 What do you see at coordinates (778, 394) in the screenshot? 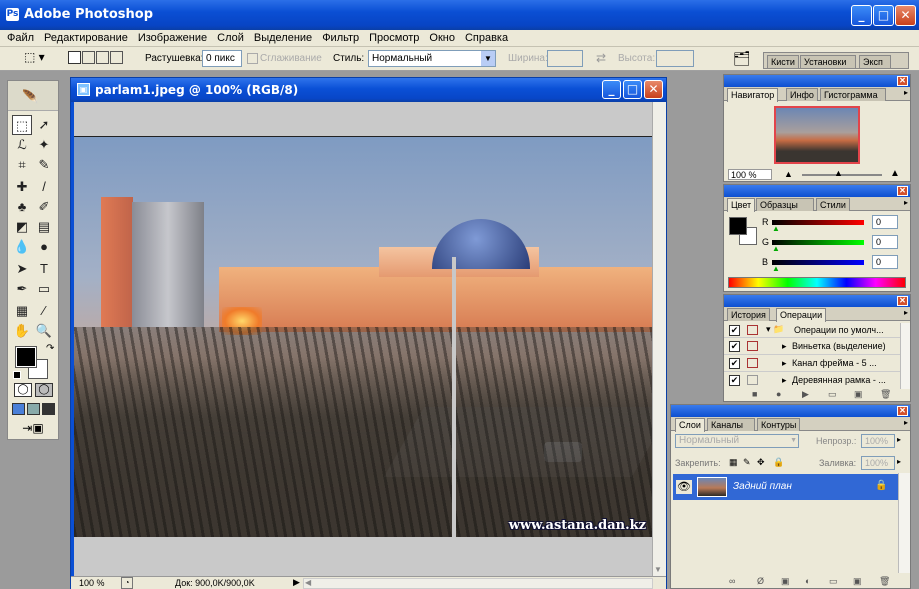
I see `record-icon: ●` at bounding box center [778, 394].